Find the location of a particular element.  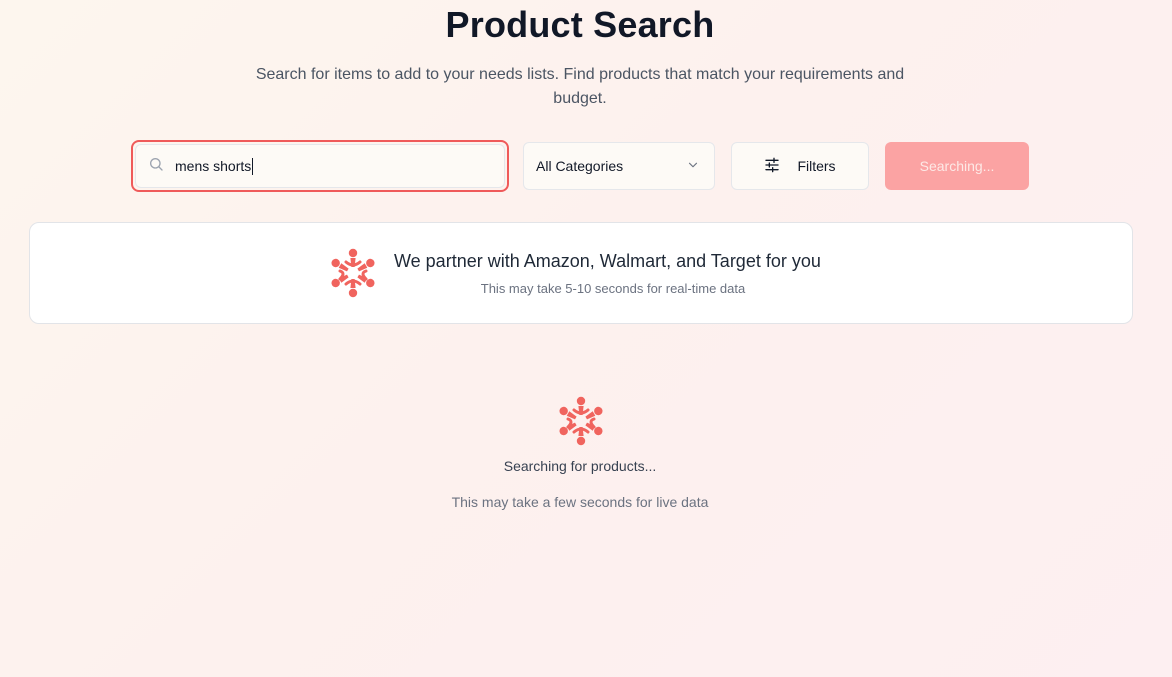

category-select-value: All Categories is located at coordinates (580, 166).